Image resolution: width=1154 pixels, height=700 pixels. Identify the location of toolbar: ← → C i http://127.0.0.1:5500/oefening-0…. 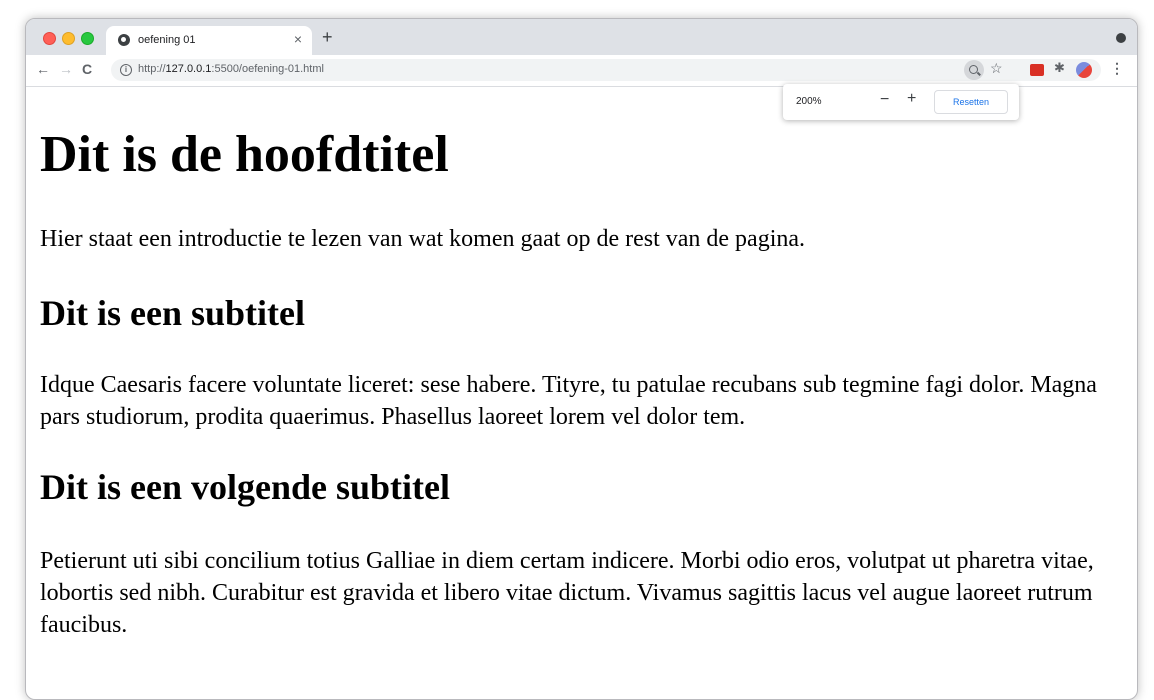
(581, 71).